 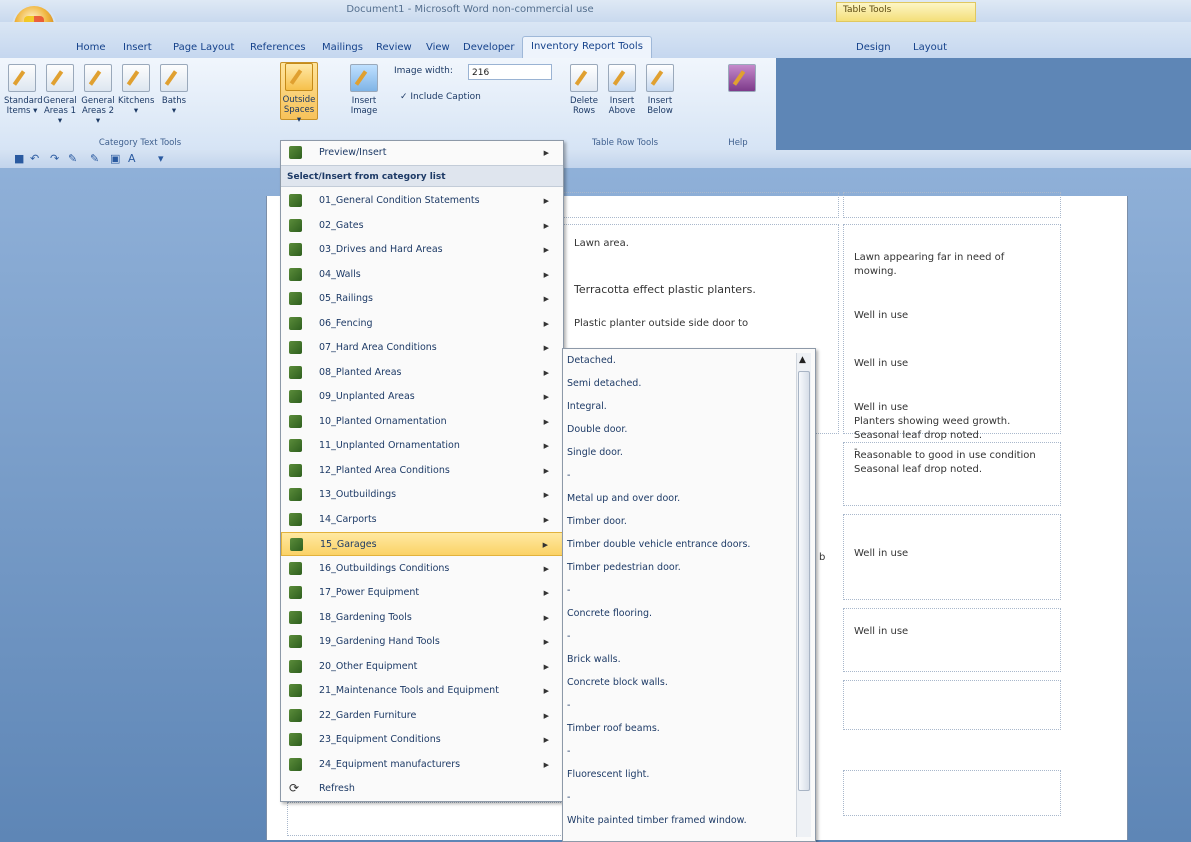 I want to click on menu-item-preview-insert: Preview/Insert ▶, so click(x=422, y=153).